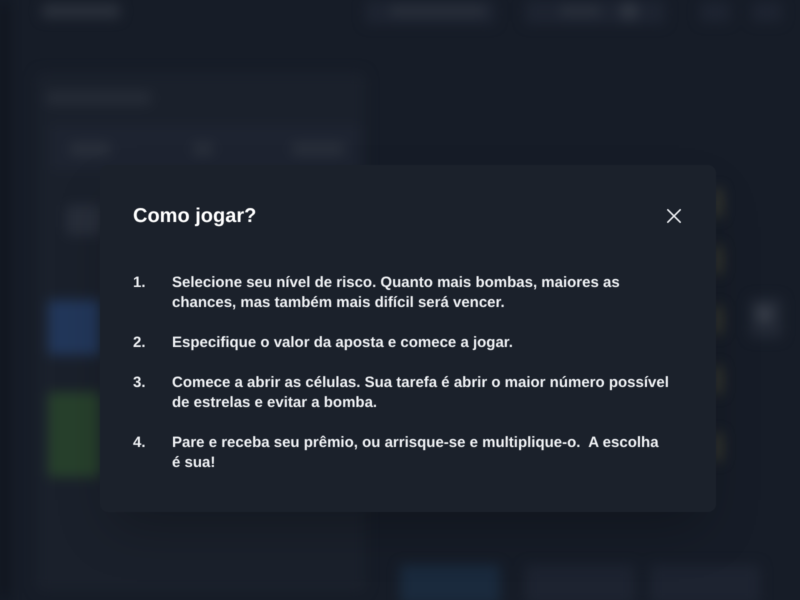 Image resolution: width=800 pixels, height=600 pixels. Describe the element at coordinates (396, 293) in the screenshot. I see `step-text: Selecione seu nível de risco. Quanto mais bombas, maiores as chances, mas também mais difícil será vencer.` at that location.